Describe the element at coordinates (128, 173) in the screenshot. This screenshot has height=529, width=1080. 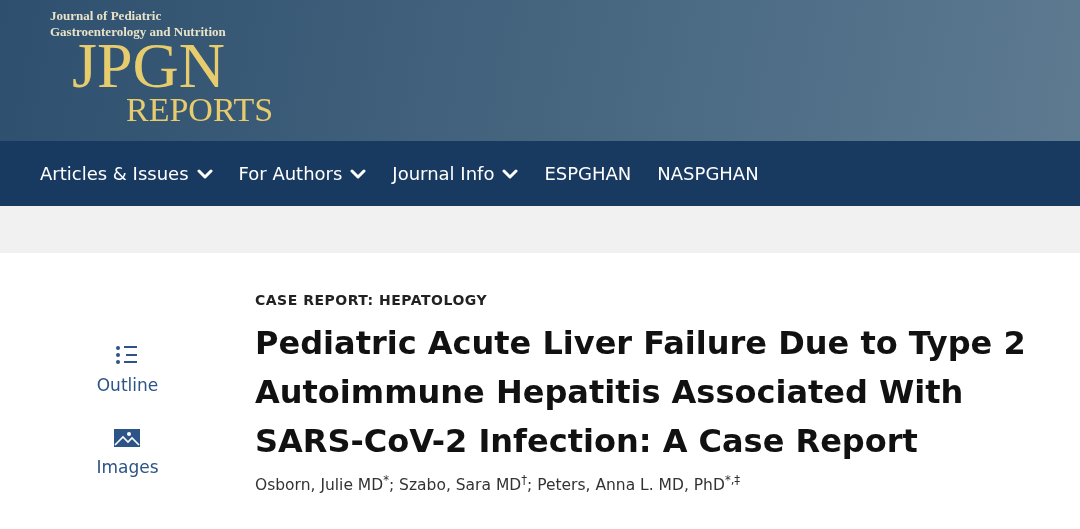
I see `nav-menu: Articles & Issues` at that location.